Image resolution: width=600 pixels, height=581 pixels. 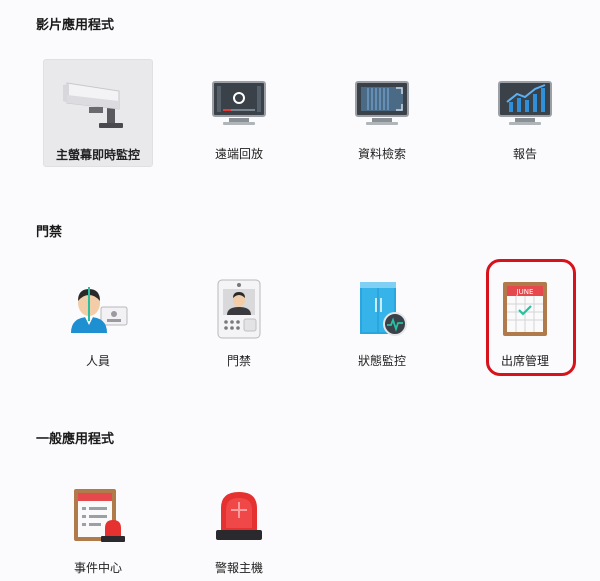 I want to click on alarm-siren-icon, so click(x=239, y=516).